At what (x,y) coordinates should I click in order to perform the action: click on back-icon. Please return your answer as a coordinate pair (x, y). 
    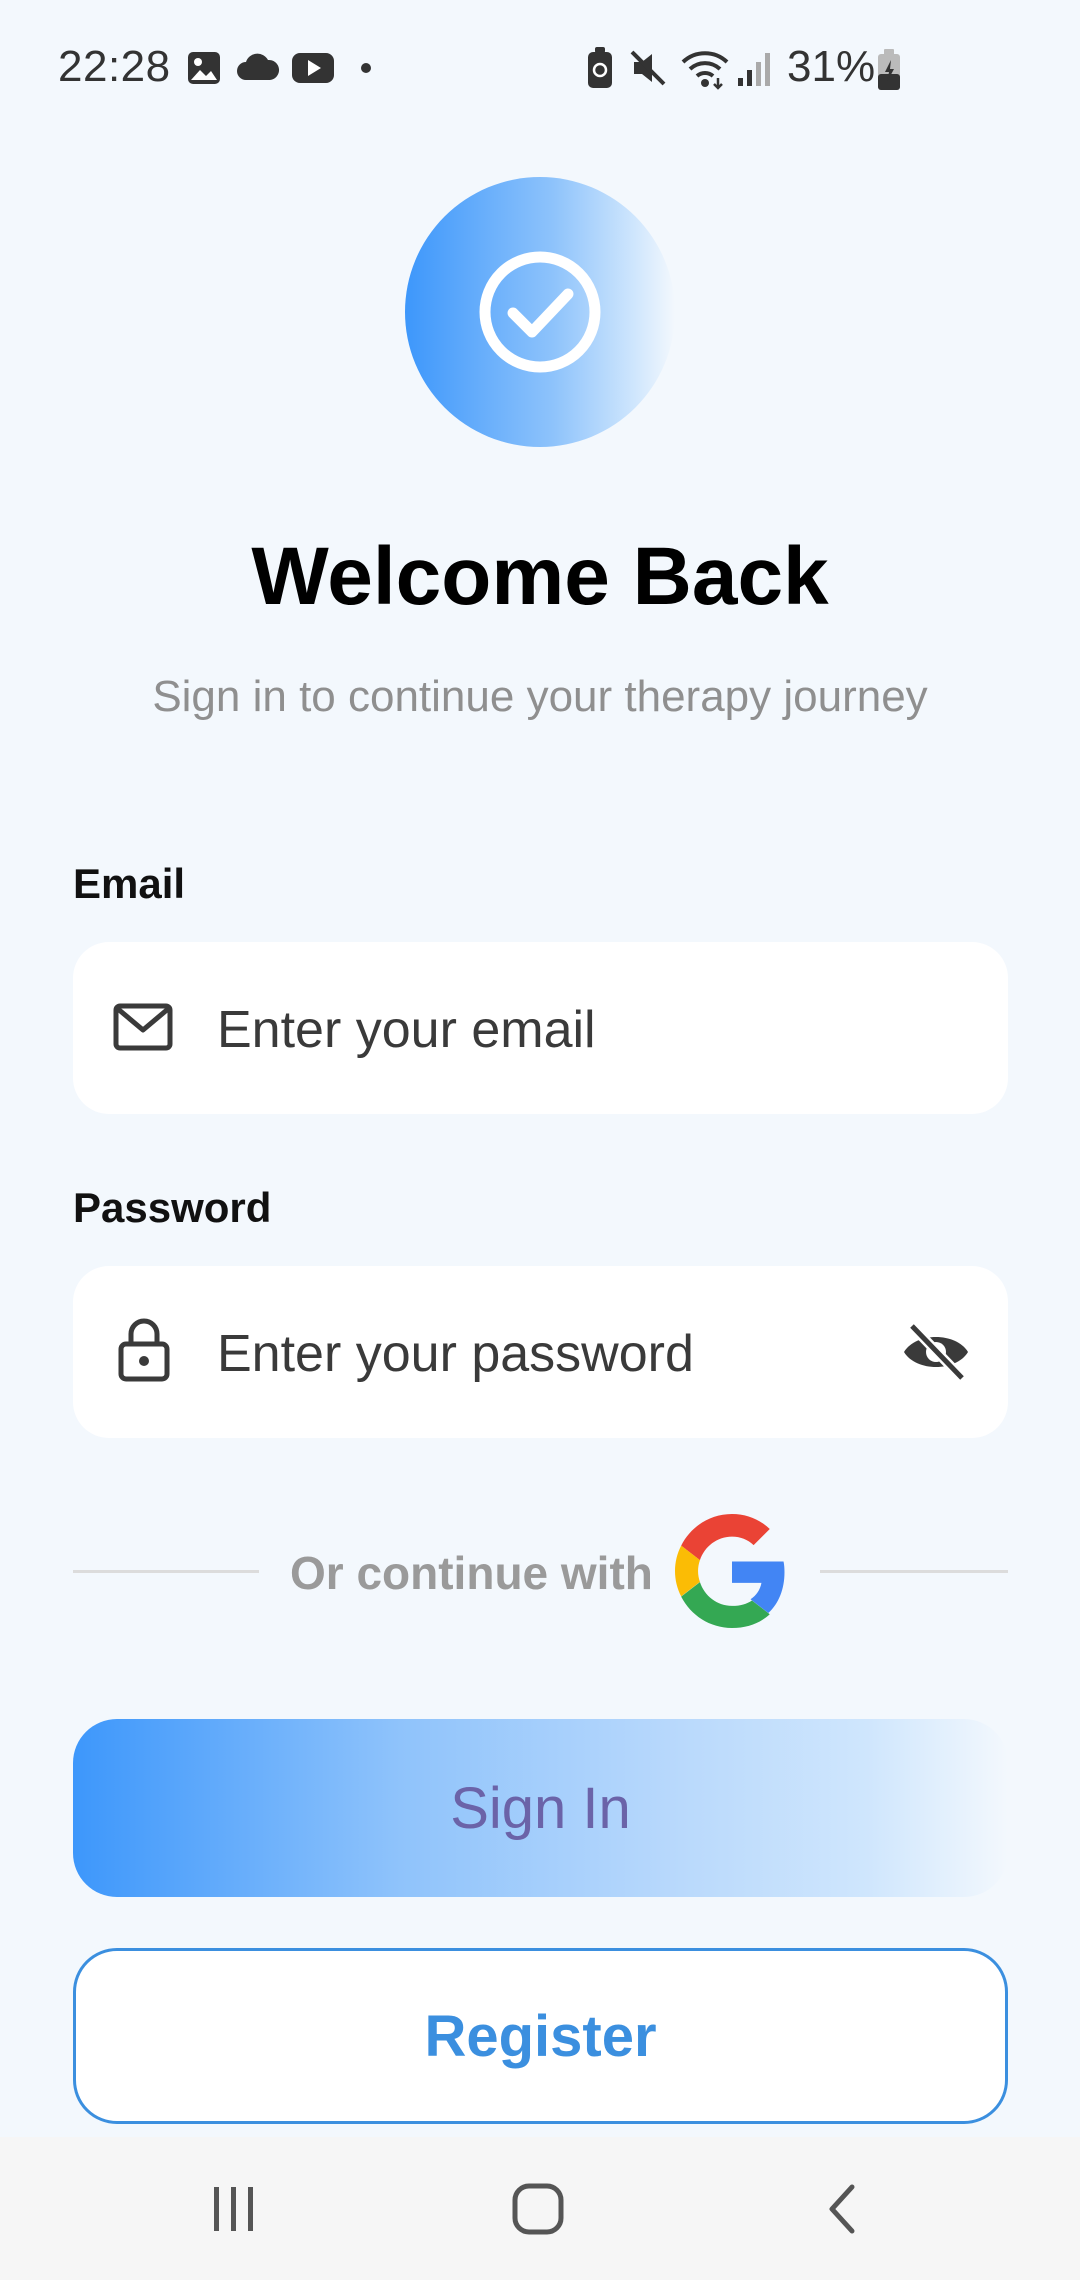
    Looking at the image, I should click on (842, 2209).